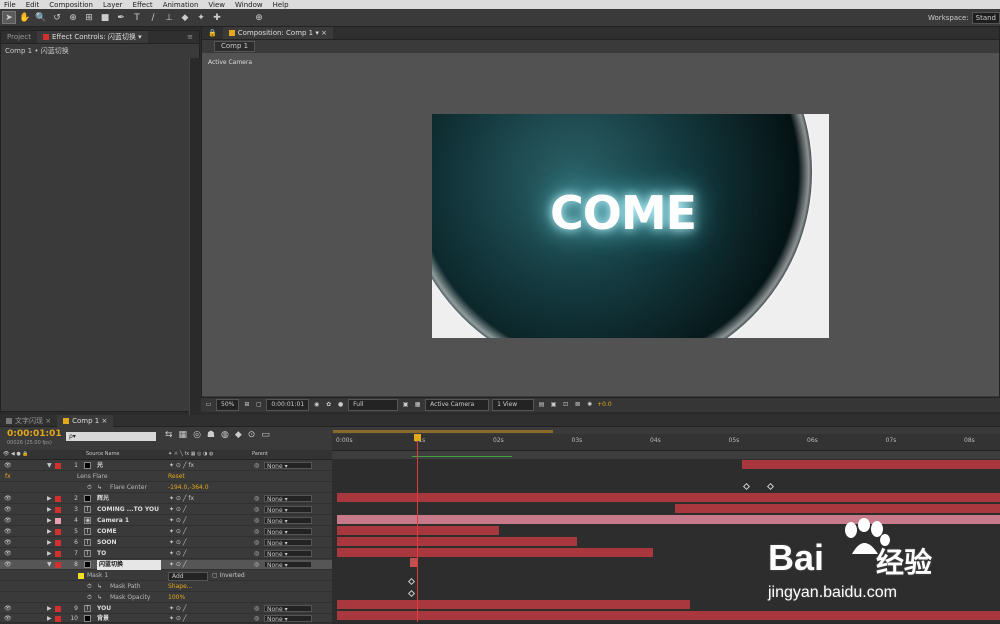 The height and width of the screenshot is (624, 1000). What do you see at coordinates (553, 405) in the screenshot?
I see `fast-previews-icon: ▣` at bounding box center [553, 405].